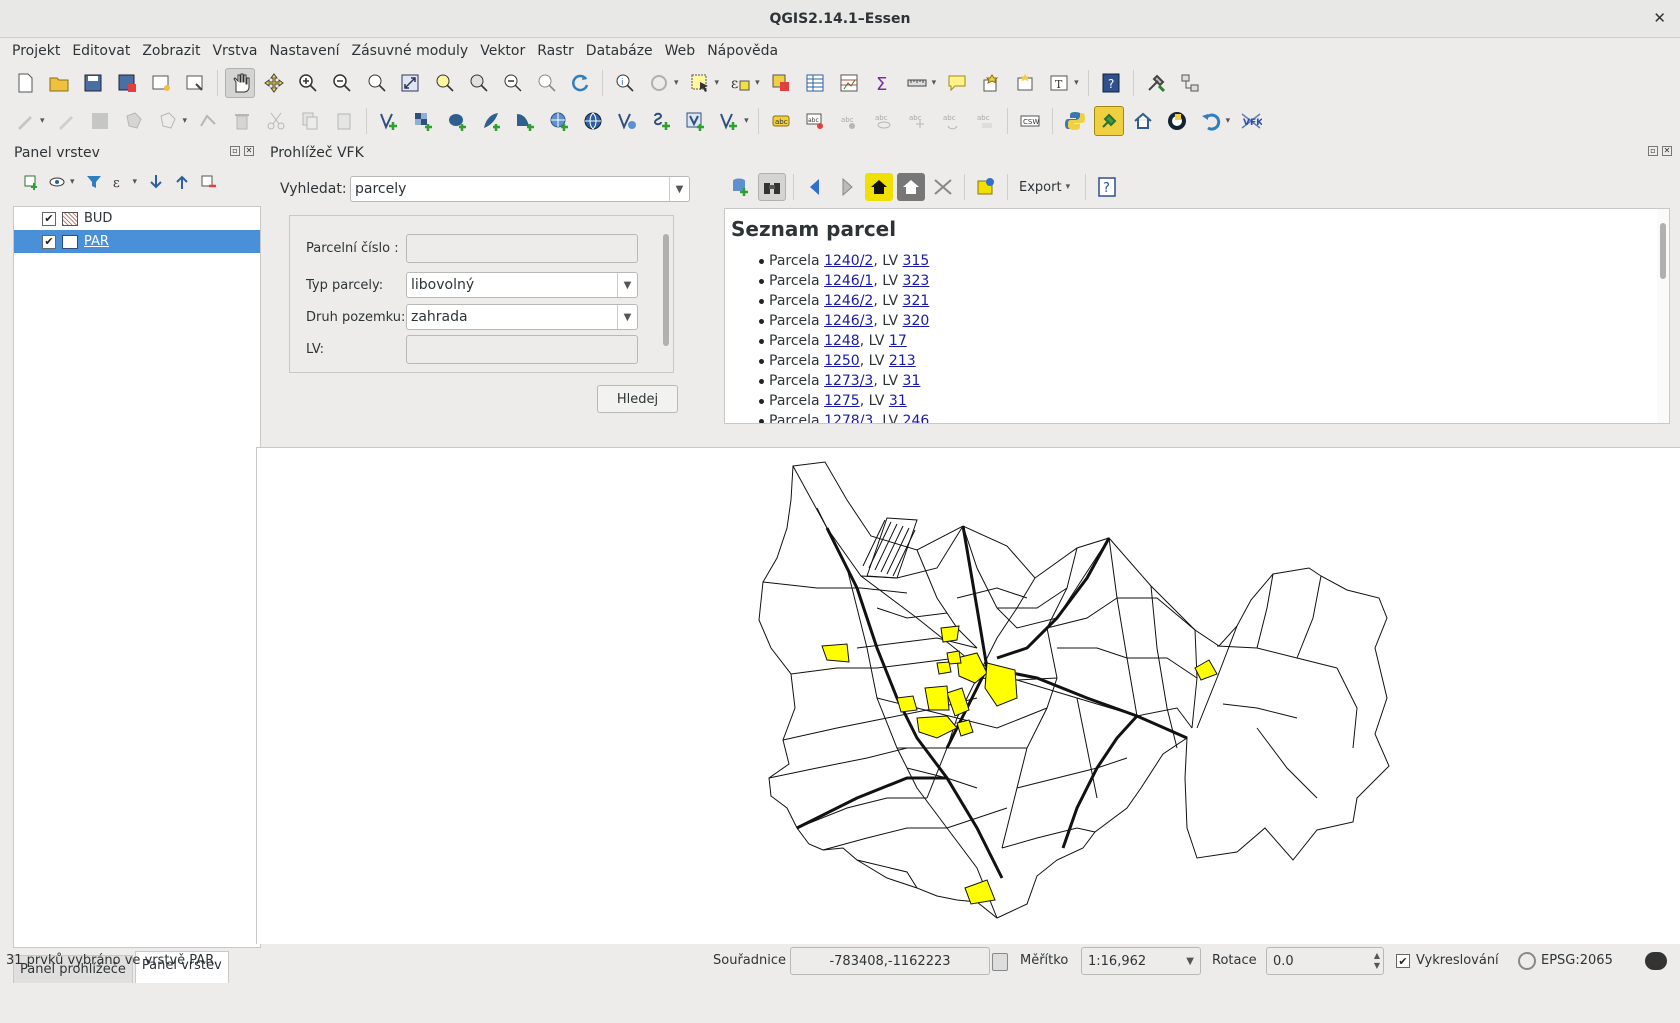 The height and width of the screenshot is (1023, 1680). What do you see at coordinates (25, 121) in the screenshot?
I see `current-edits-icon` at bounding box center [25, 121].